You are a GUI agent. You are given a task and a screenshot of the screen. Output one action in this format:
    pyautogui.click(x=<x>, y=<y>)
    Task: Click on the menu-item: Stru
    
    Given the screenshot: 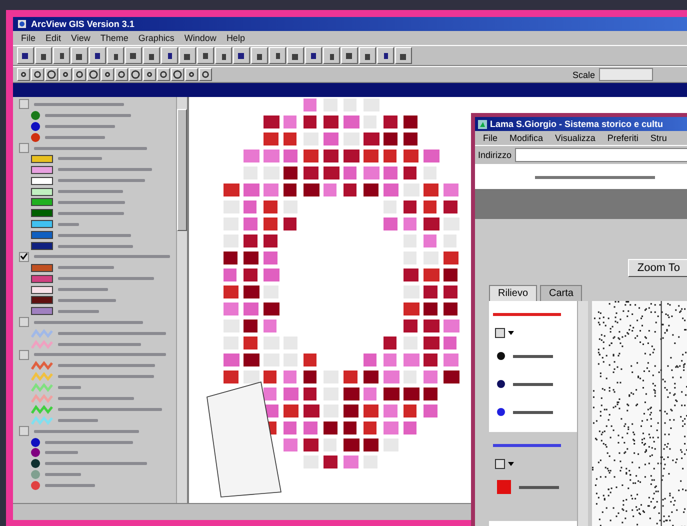 What is the action you would take?
    pyautogui.click(x=658, y=138)
    